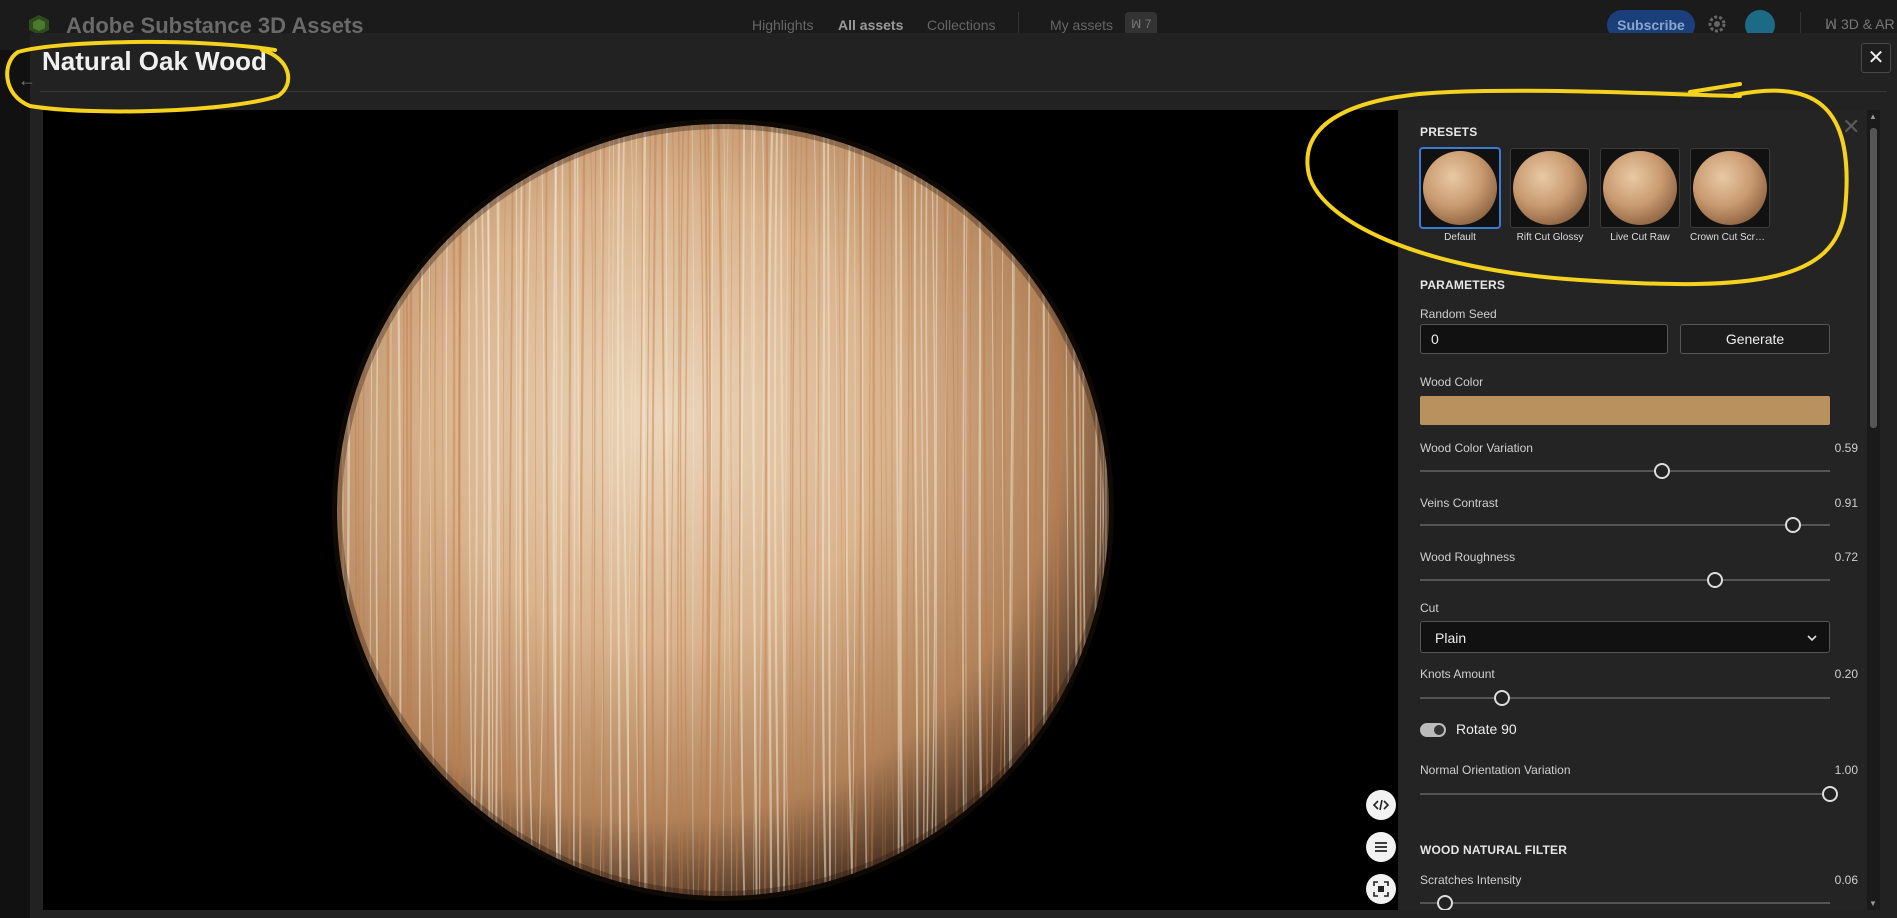 Image resolution: width=1897 pixels, height=918 pixels. I want to click on panel-scrollbar: ▲ ▼, so click(1873, 510).